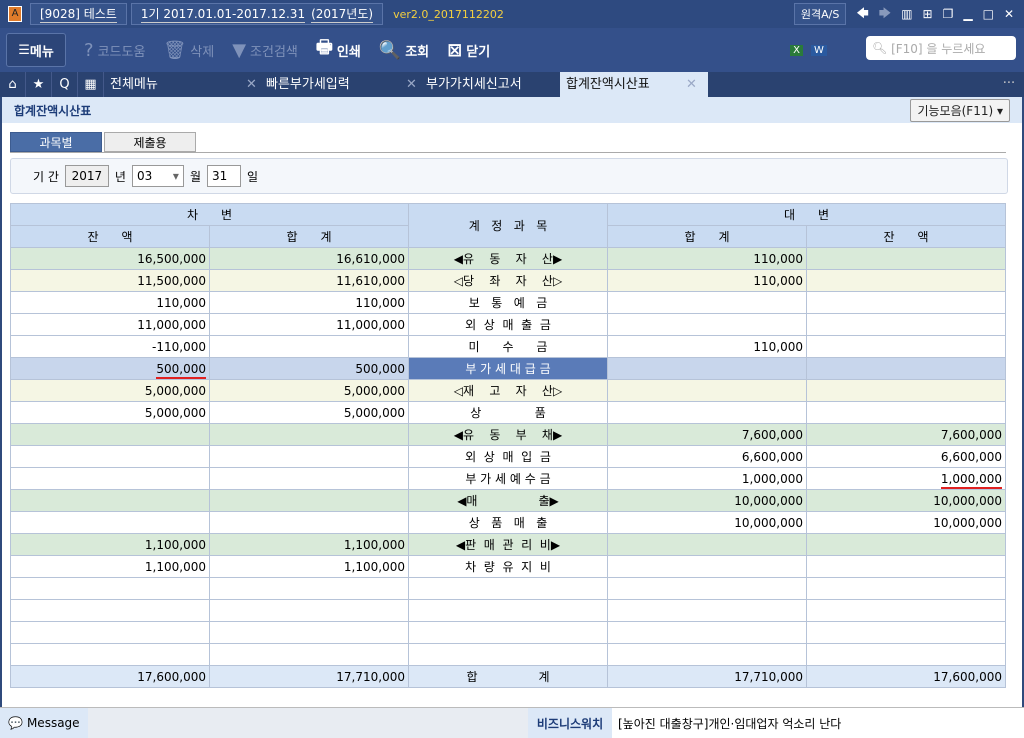  I want to click on table-row: 1,100,000 1,100,000 차 량 유 지 비, so click(508, 566).